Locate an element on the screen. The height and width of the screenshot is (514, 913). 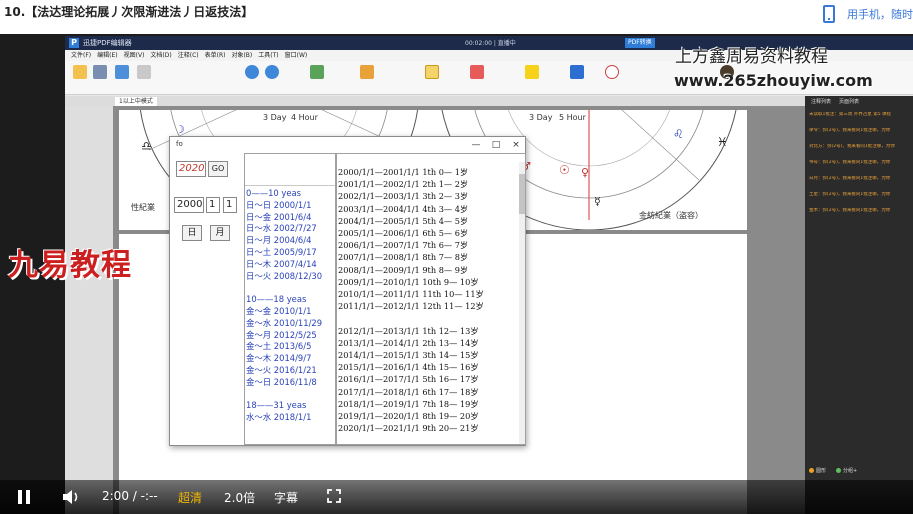
profection-row: 2006/1/1—2007/1/1 7th 6— 7岁 is located at coordinates (403, 245).